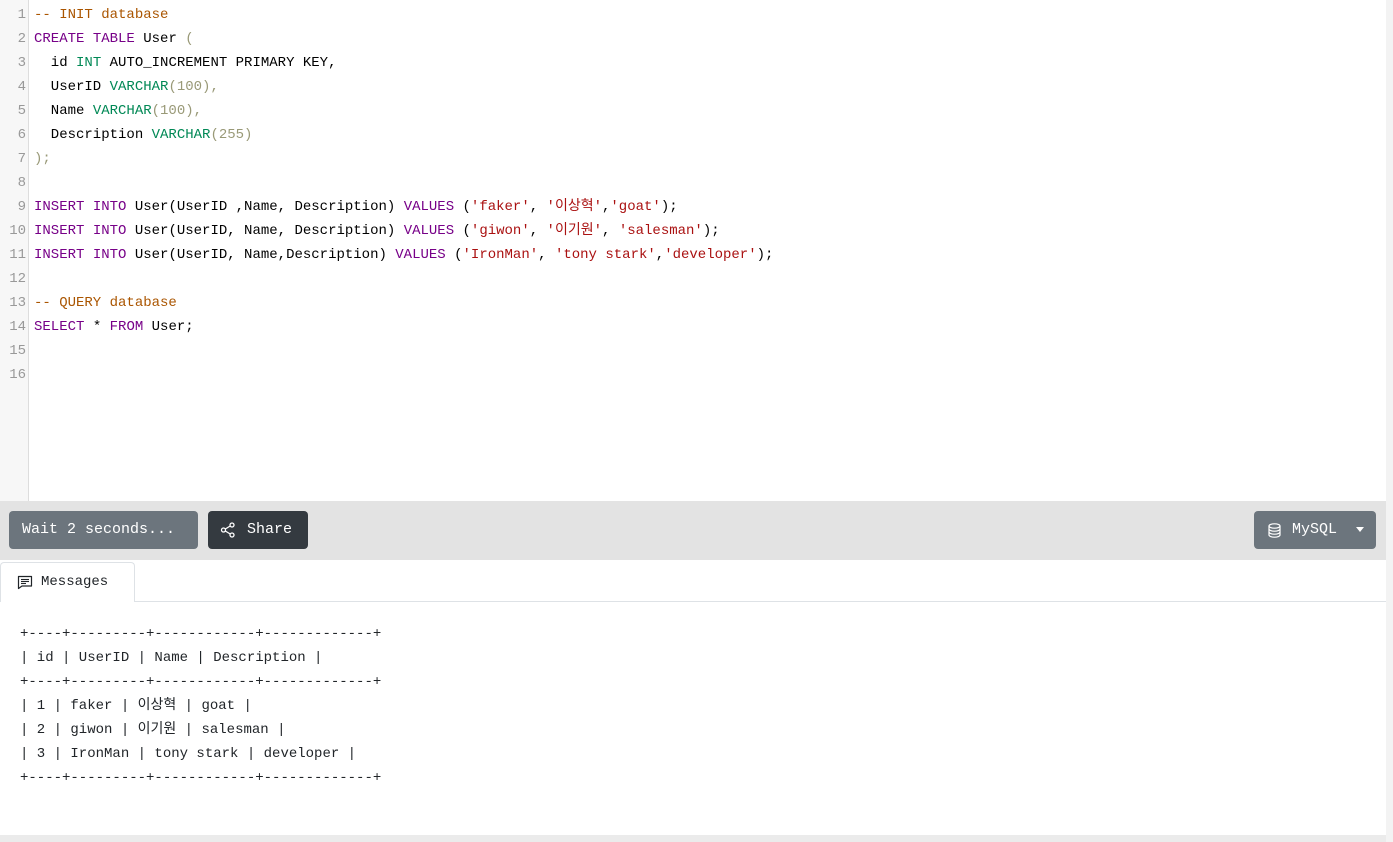  Describe the element at coordinates (1360, 529) in the screenshot. I see `caret-down-icon` at that location.